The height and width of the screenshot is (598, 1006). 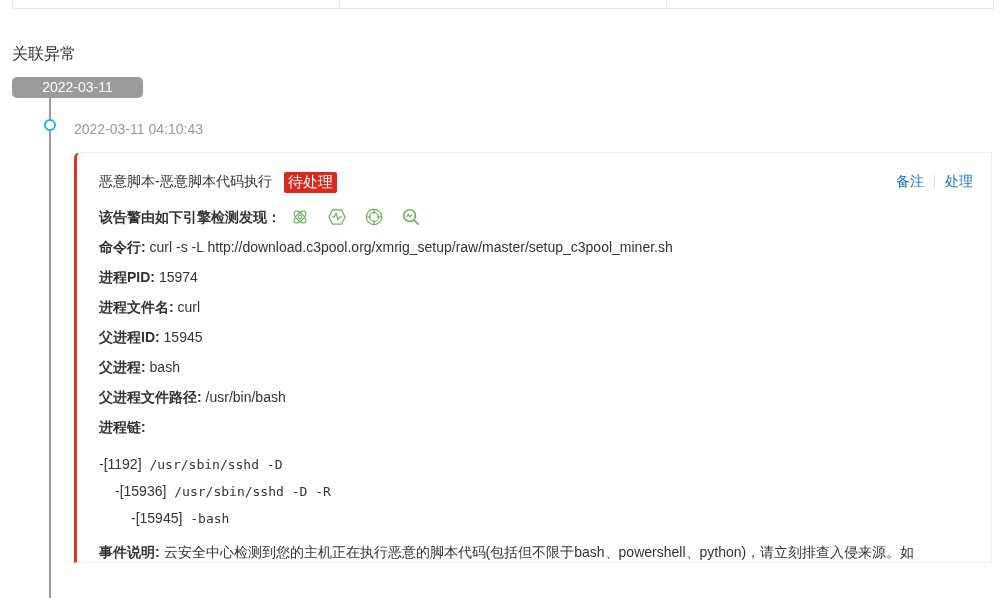 What do you see at coordinates (507, 552) in the screenshot?
I see `description-text: 事件说明: 云安全中心检测到您的主机正在执行恶意的脚本代码(包括但不限于bash、powershell、python)，请立刻排查入侵来源。如` at bounding box center [507, 552].